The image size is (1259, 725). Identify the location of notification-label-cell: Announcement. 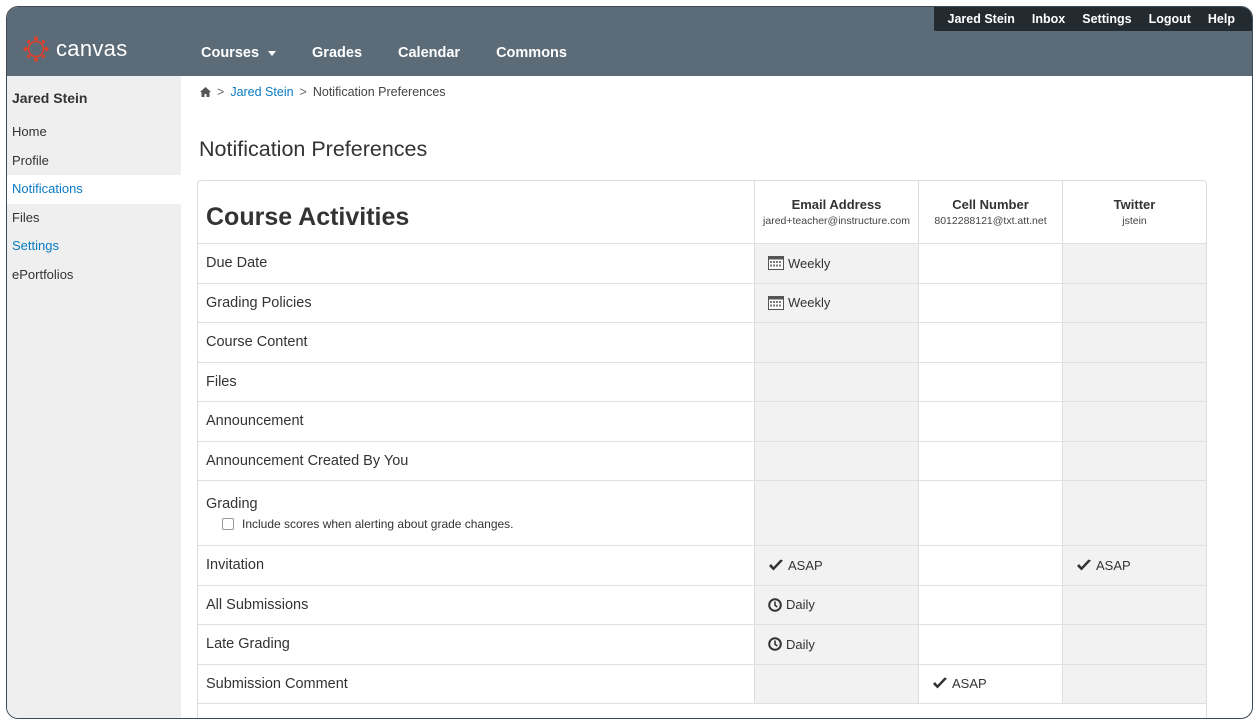
(476, 421).